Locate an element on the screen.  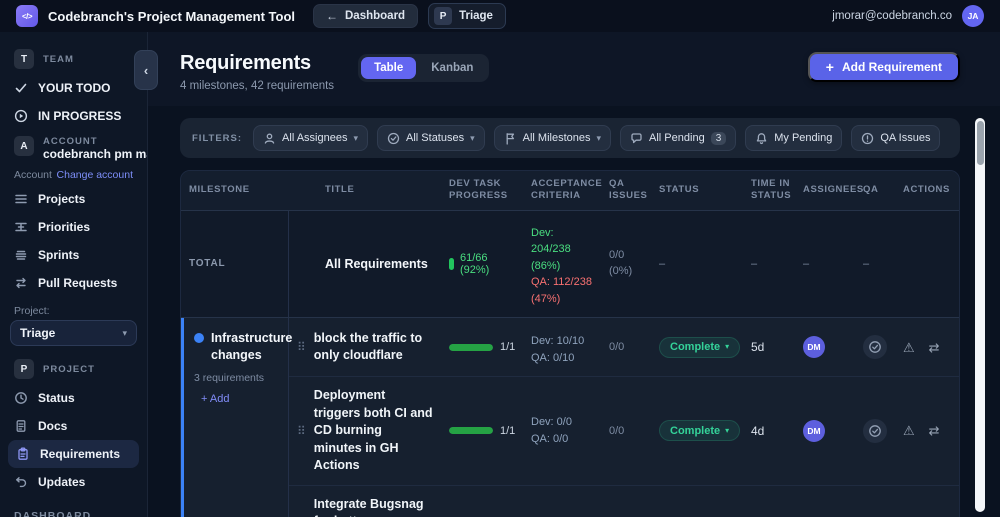
triage-button: P Triage is located at coordinates (467, 16).